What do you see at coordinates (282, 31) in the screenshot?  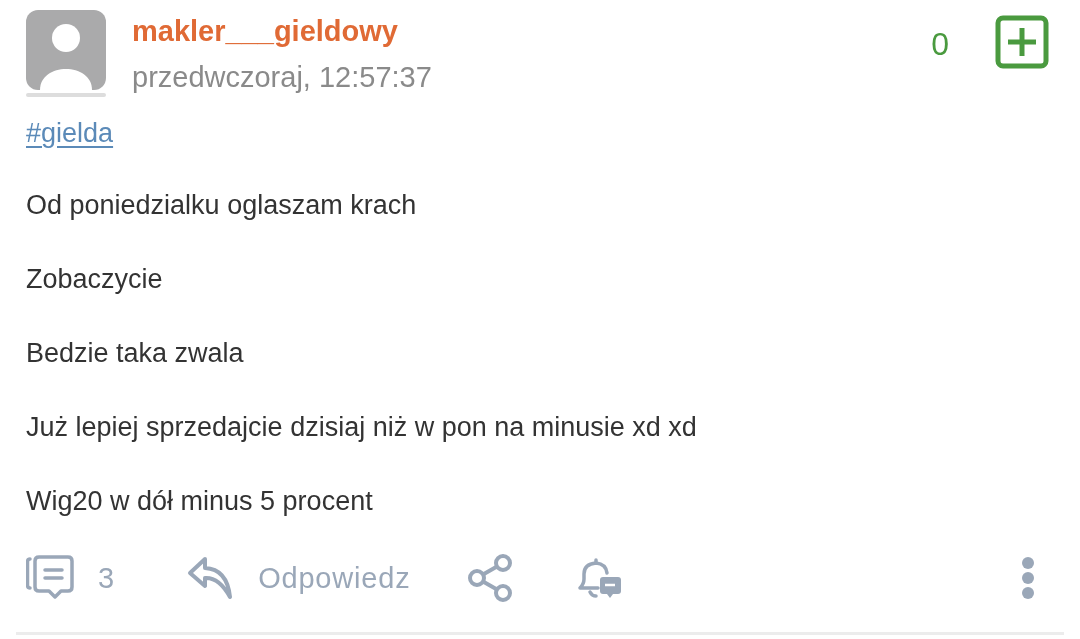 I see `username-link: makler___gieldowy` at bounding box center [282, 31].